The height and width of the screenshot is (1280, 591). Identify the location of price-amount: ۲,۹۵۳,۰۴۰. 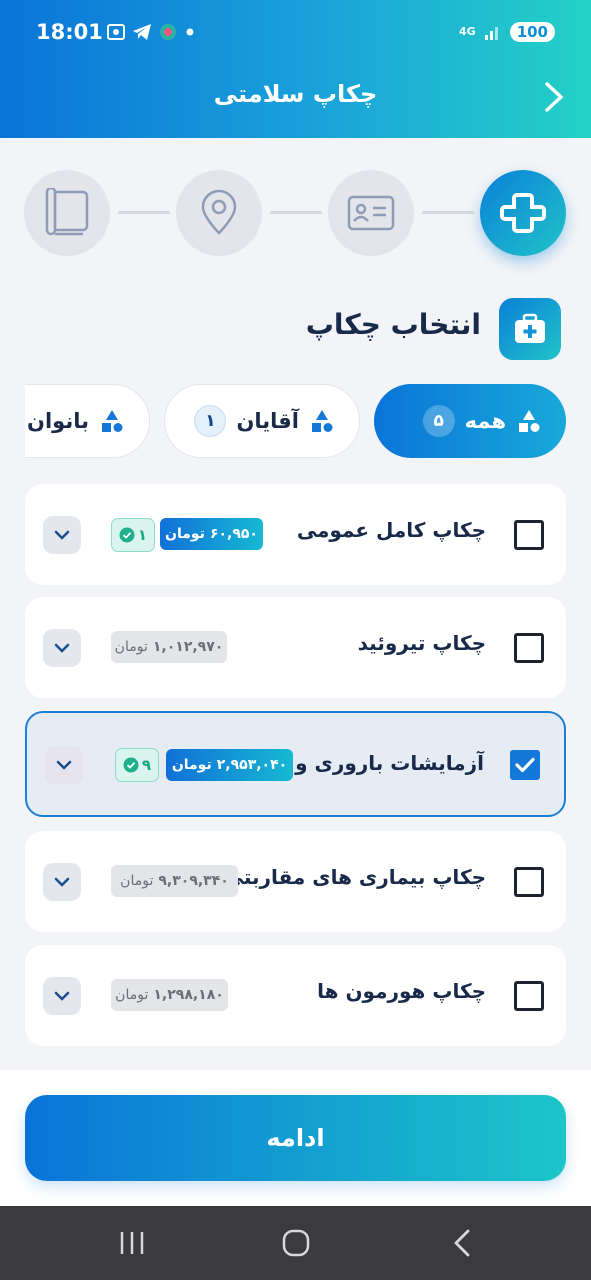
(252, 765).